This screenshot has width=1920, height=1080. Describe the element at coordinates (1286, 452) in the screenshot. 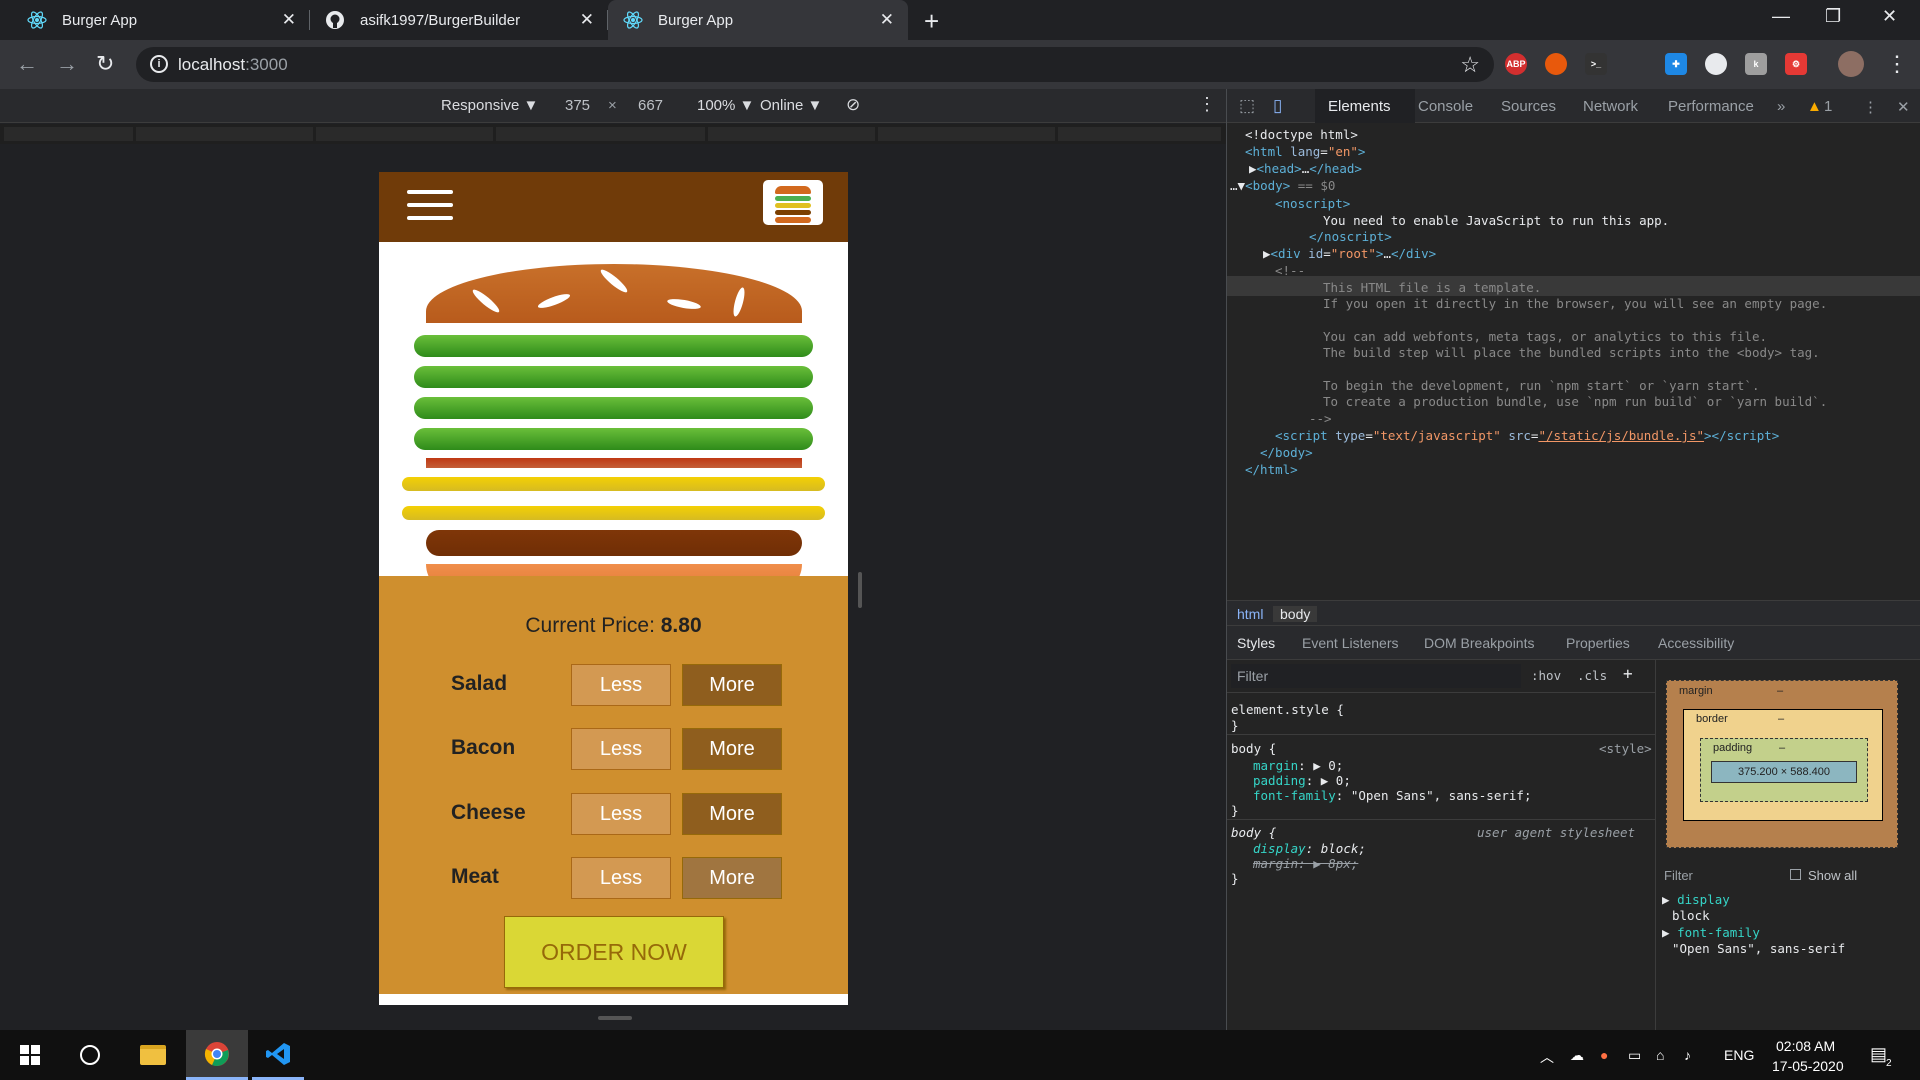

I see `tree-line: </body>` at that location.